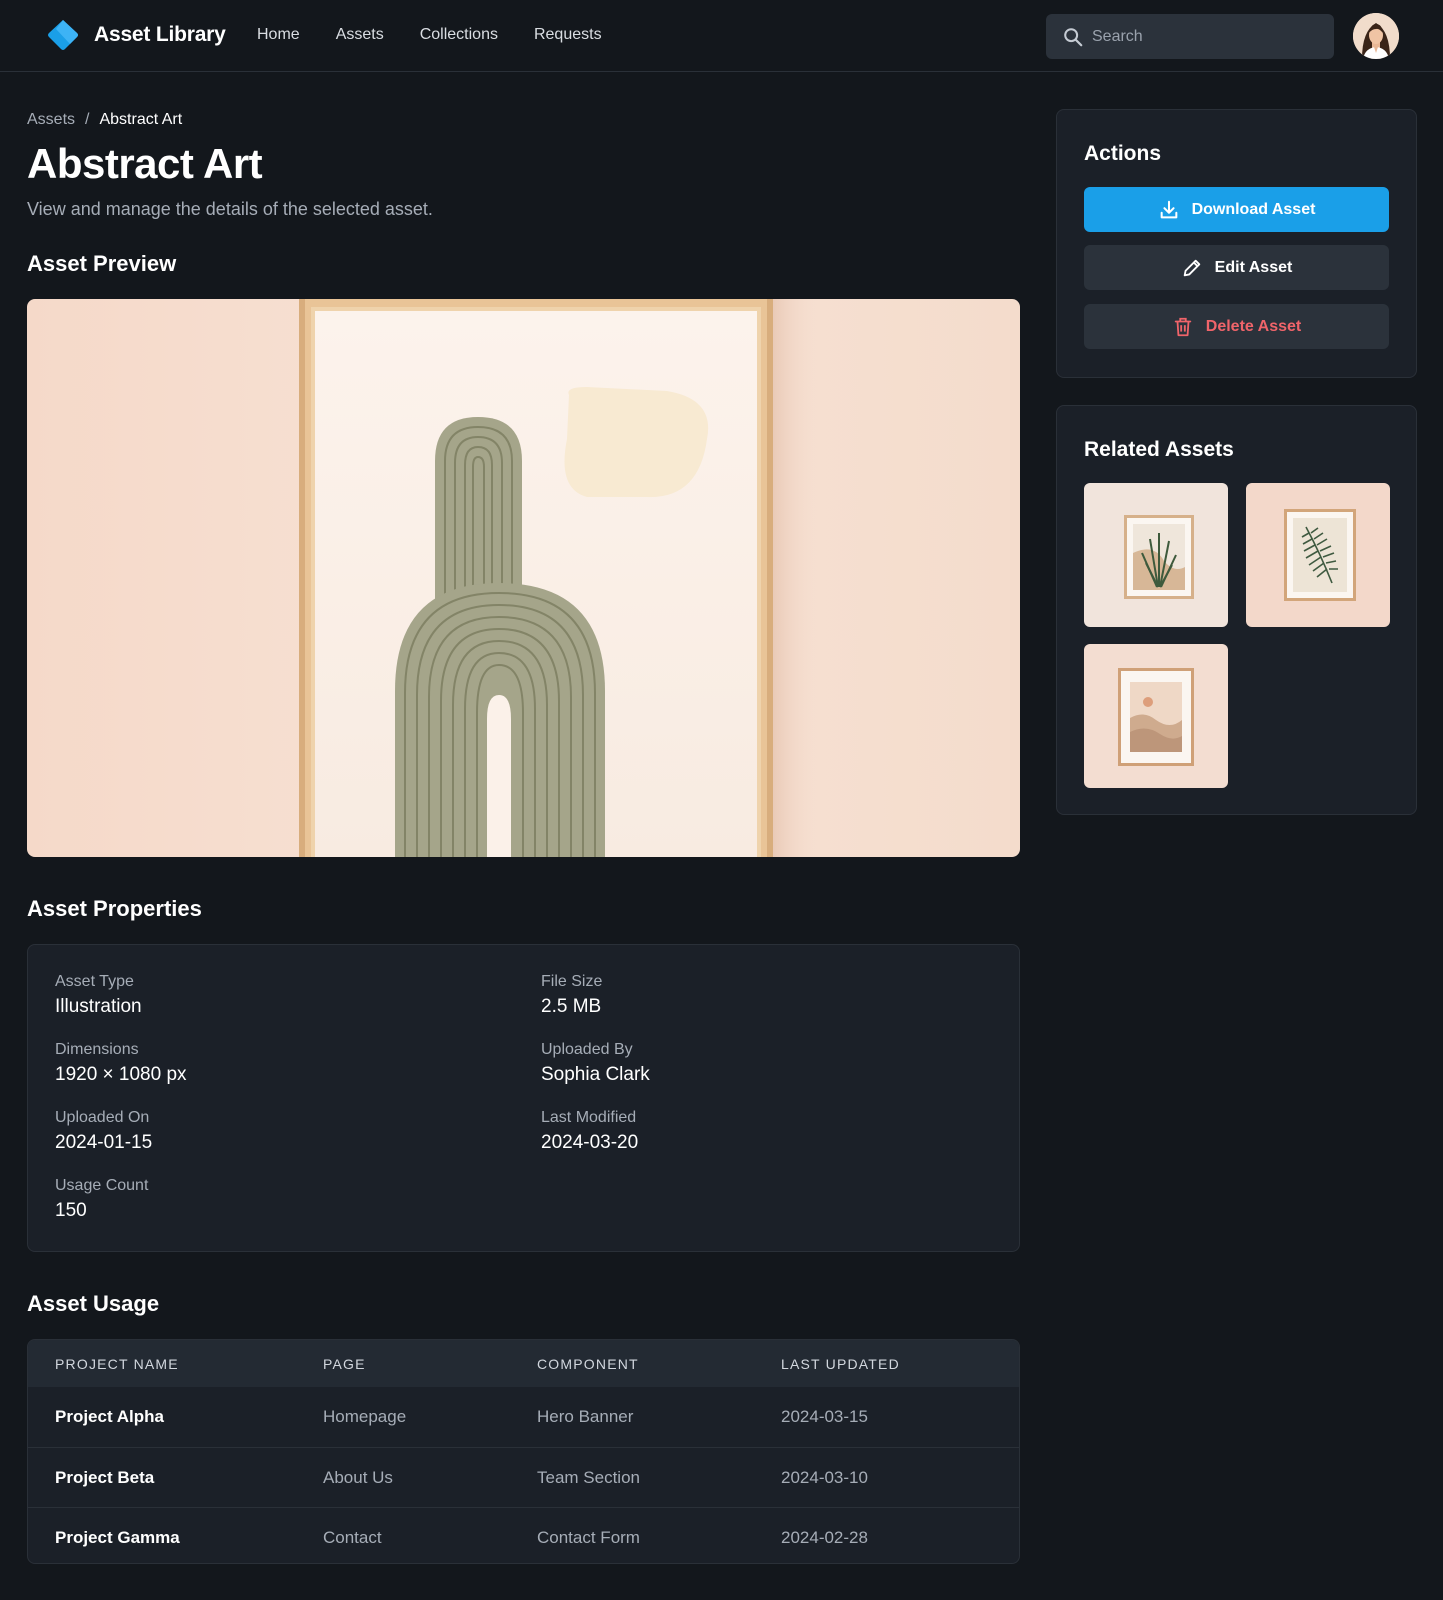  Describe the element at coordinates (344, 1364) in the screenshot. I see `column-header-page: PAGE` at that location.